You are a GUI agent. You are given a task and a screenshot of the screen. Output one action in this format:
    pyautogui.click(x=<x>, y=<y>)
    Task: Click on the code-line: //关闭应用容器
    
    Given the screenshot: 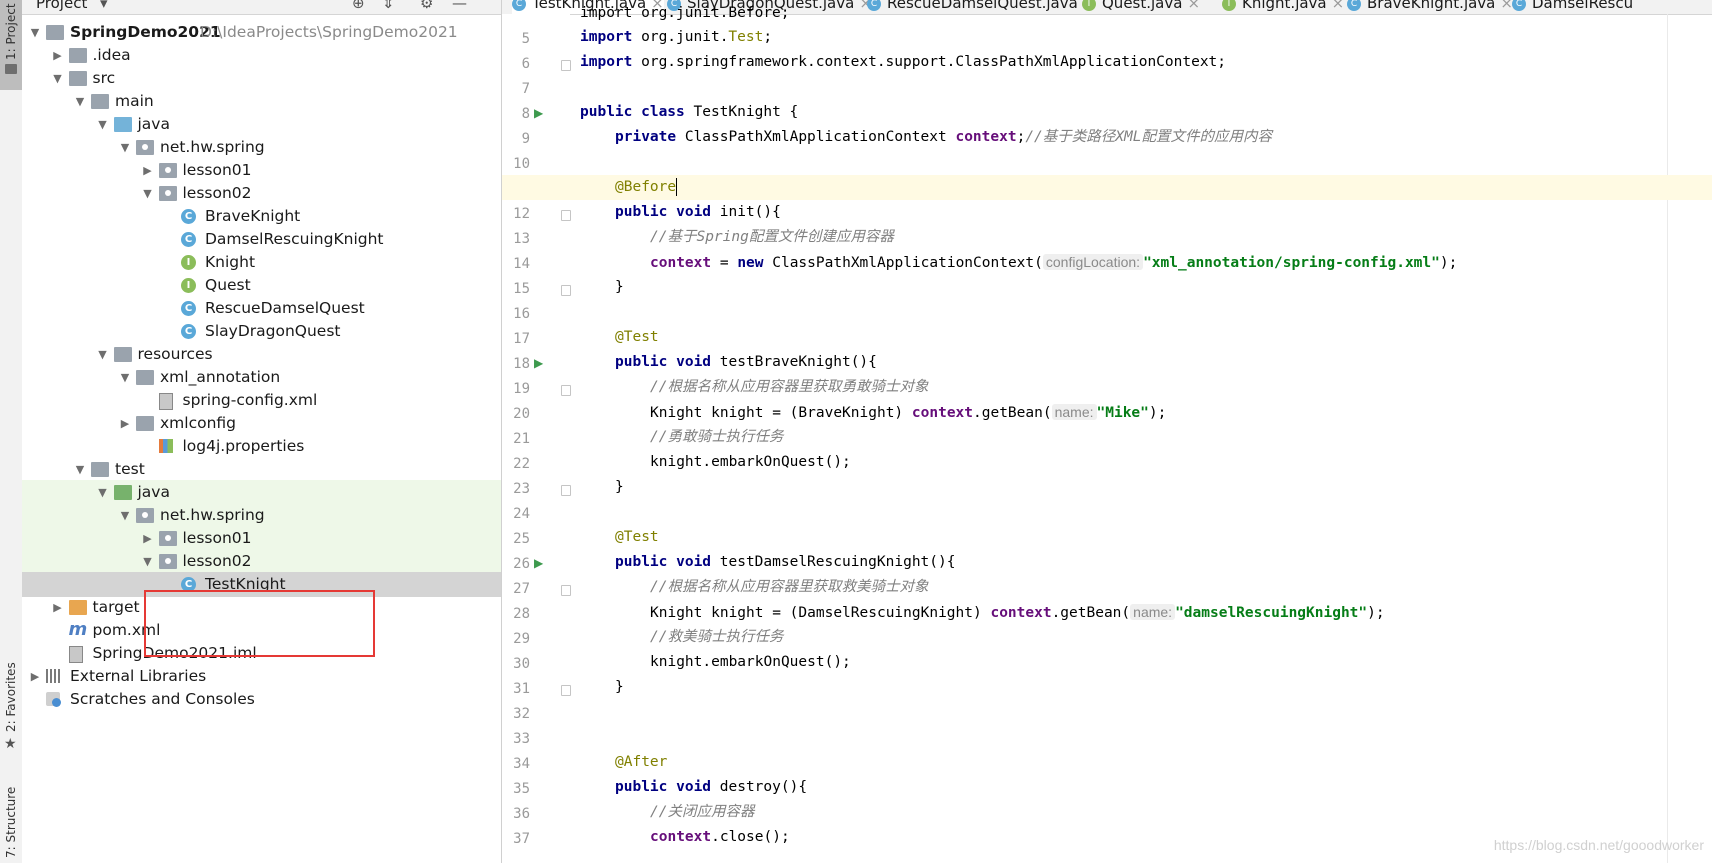 What is the action you would take?
    pyautogui.click(x=702, y=812)
    